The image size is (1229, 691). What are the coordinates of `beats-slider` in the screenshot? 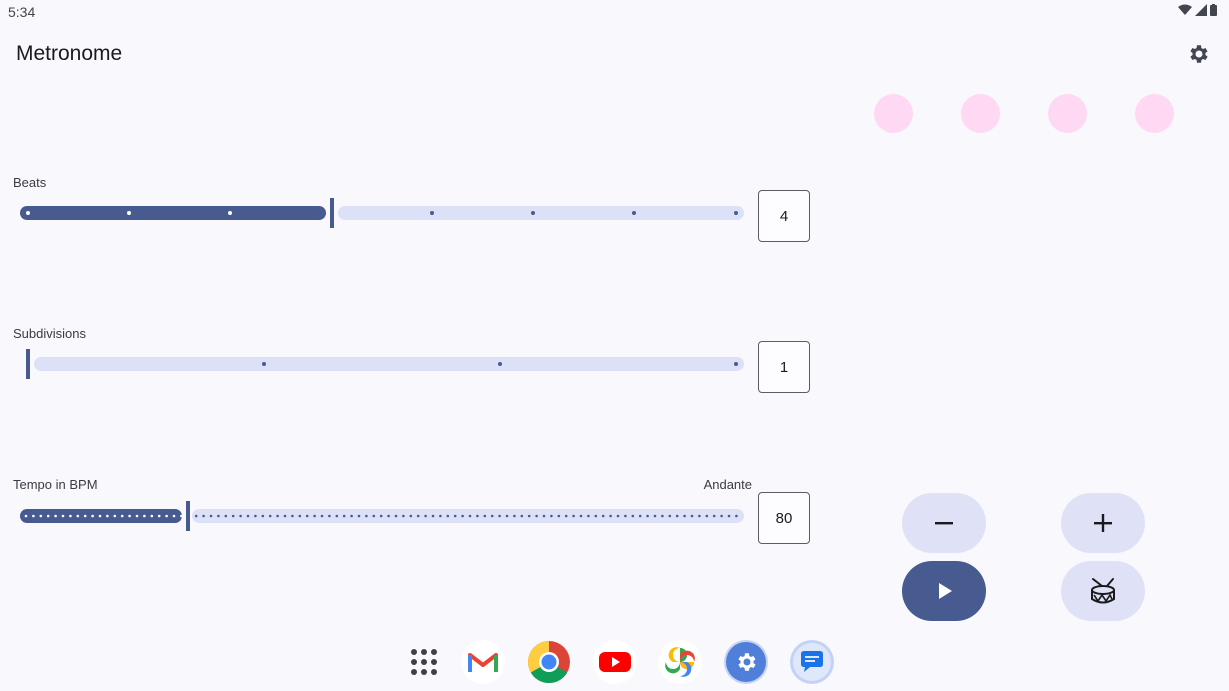 It's located at (382, 213).